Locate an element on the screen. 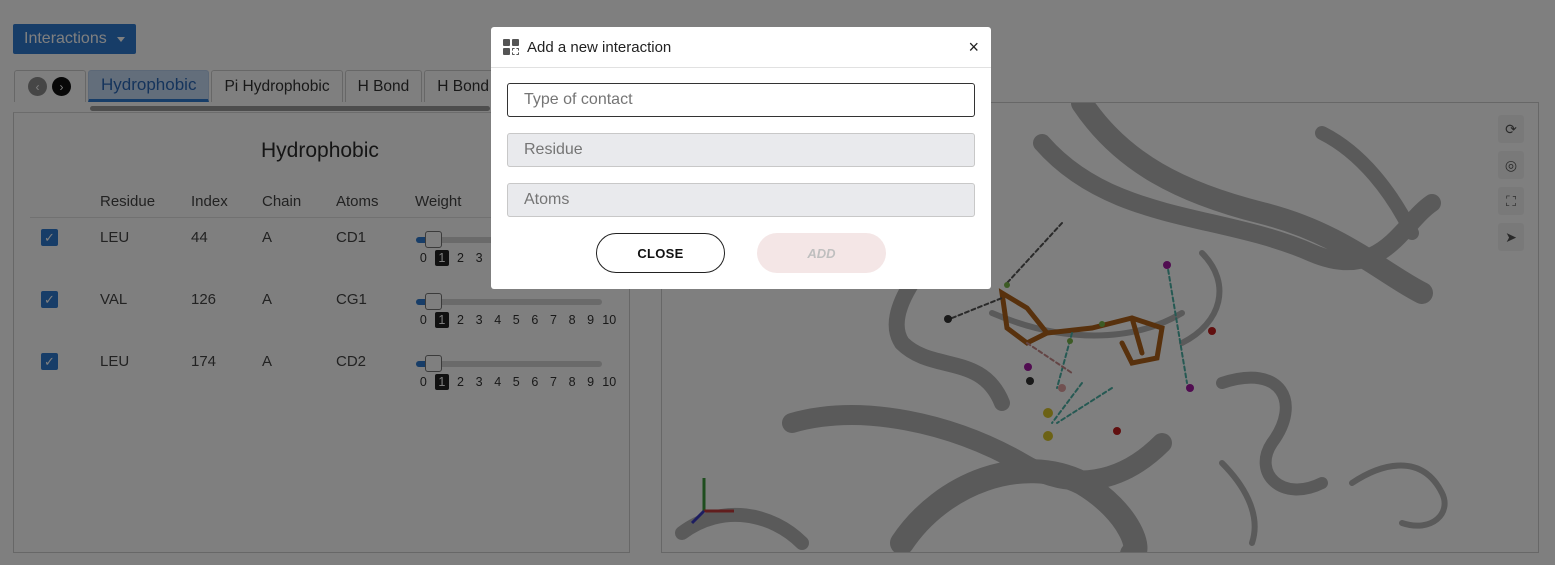  add-button: ADD is located at coordinates (821, 253).